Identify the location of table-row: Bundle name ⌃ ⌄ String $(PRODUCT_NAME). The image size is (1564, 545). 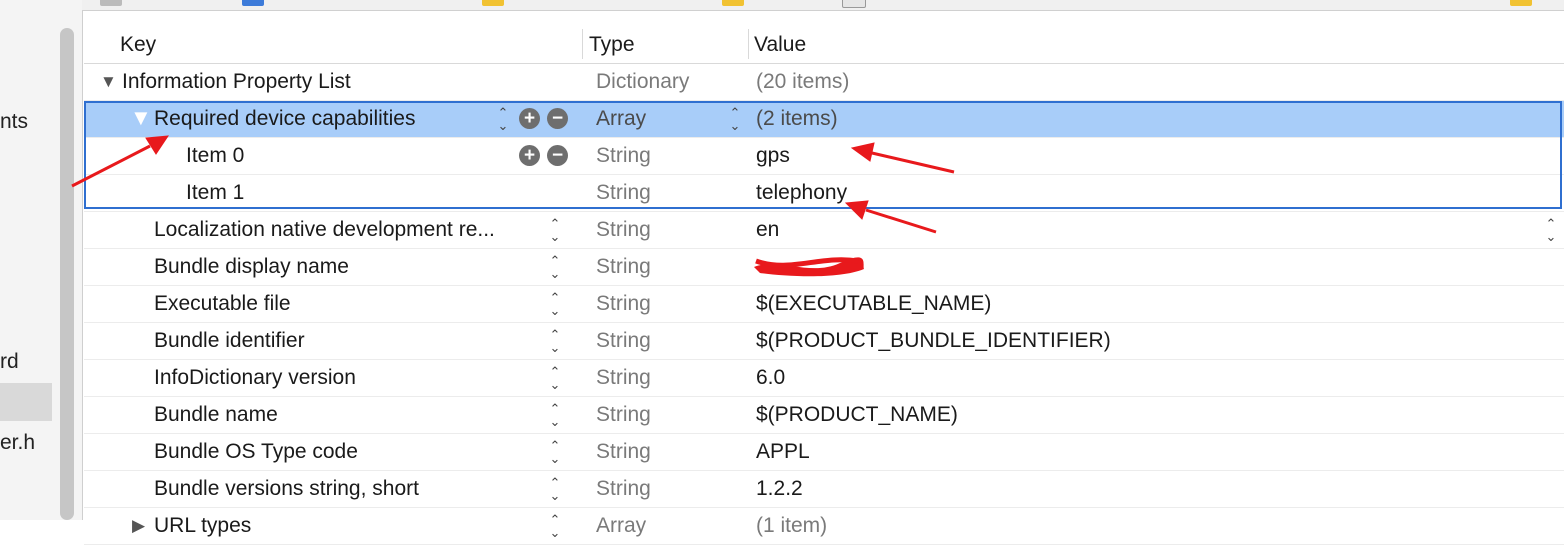
(824, 415).